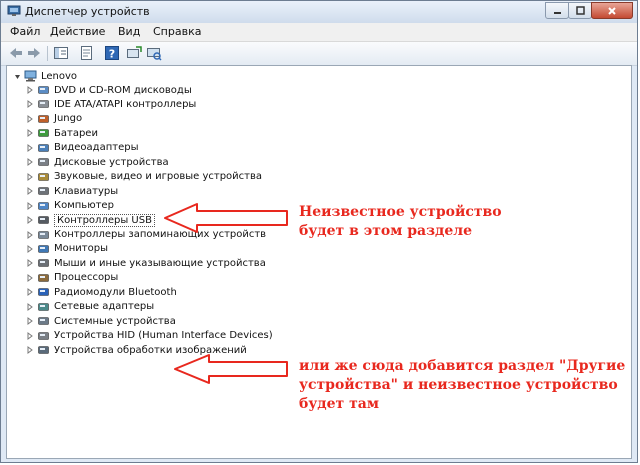 The width and height of the screenshot is (640, 465). What do you see at coordinates (43, 205) in the screenshot?
I see `computer-icon` at bounding box center [43, 205].